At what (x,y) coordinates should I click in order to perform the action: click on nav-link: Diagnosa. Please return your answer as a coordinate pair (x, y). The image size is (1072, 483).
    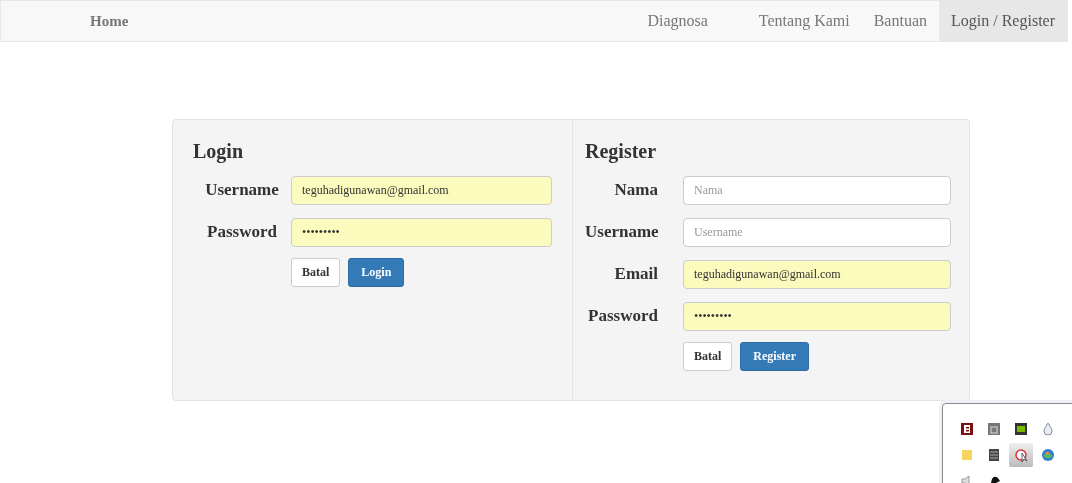
    Looking at the image, I should click on (677, 21).